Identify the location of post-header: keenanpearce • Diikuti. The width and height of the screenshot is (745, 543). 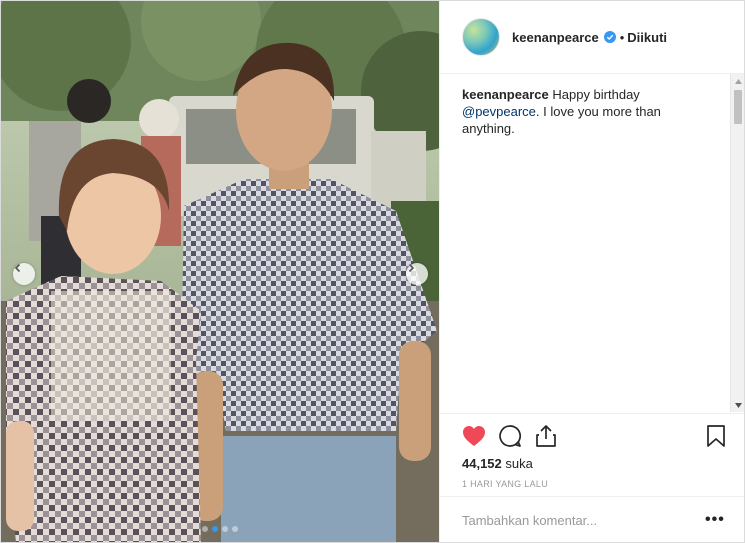
(592, 37).